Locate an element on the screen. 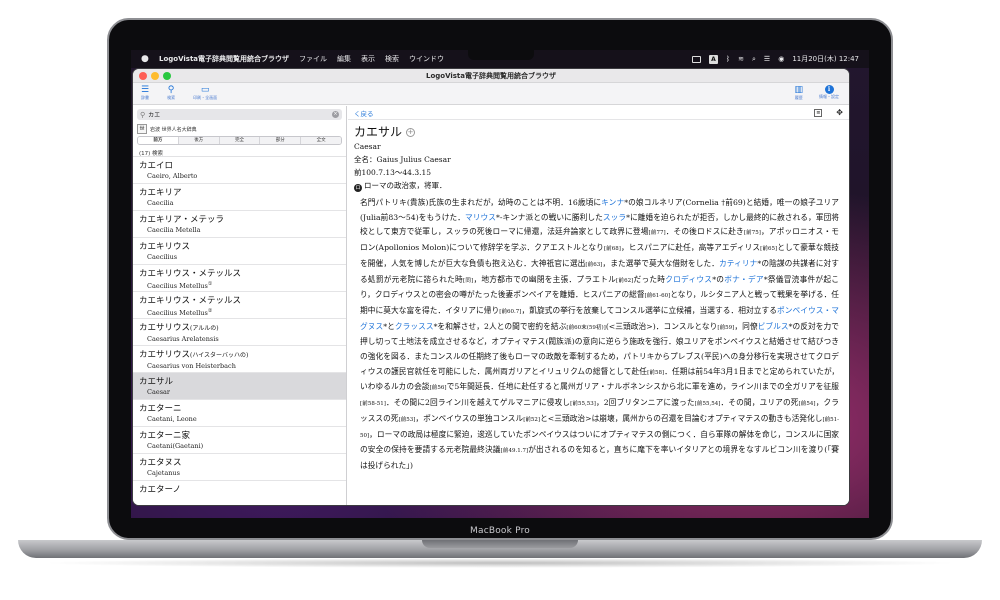  match-mode-exact: 完全 is located at coordinates (240, 140).